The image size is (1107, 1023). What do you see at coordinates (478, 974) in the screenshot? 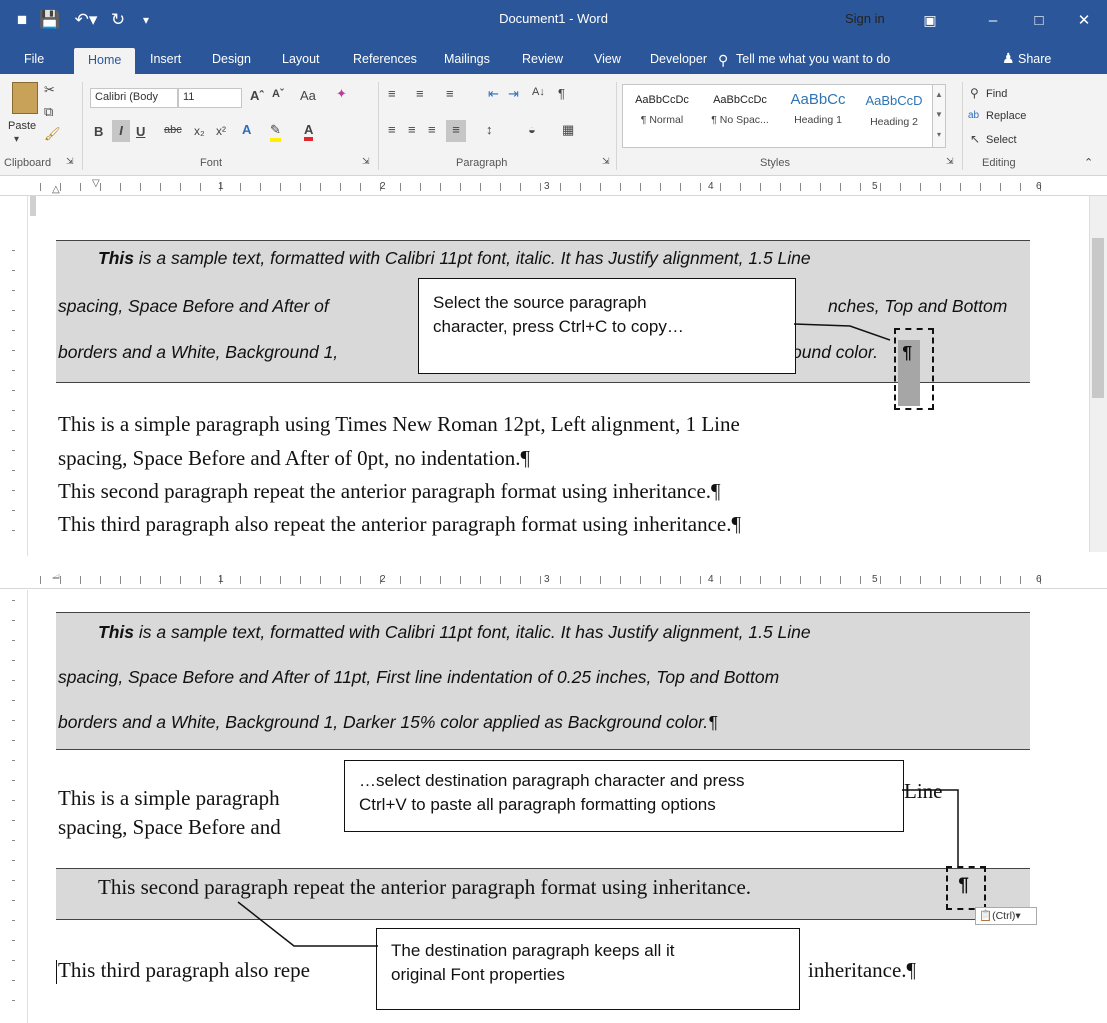
I see `callout-line: original Font properties` at bounding box center [478, 974].